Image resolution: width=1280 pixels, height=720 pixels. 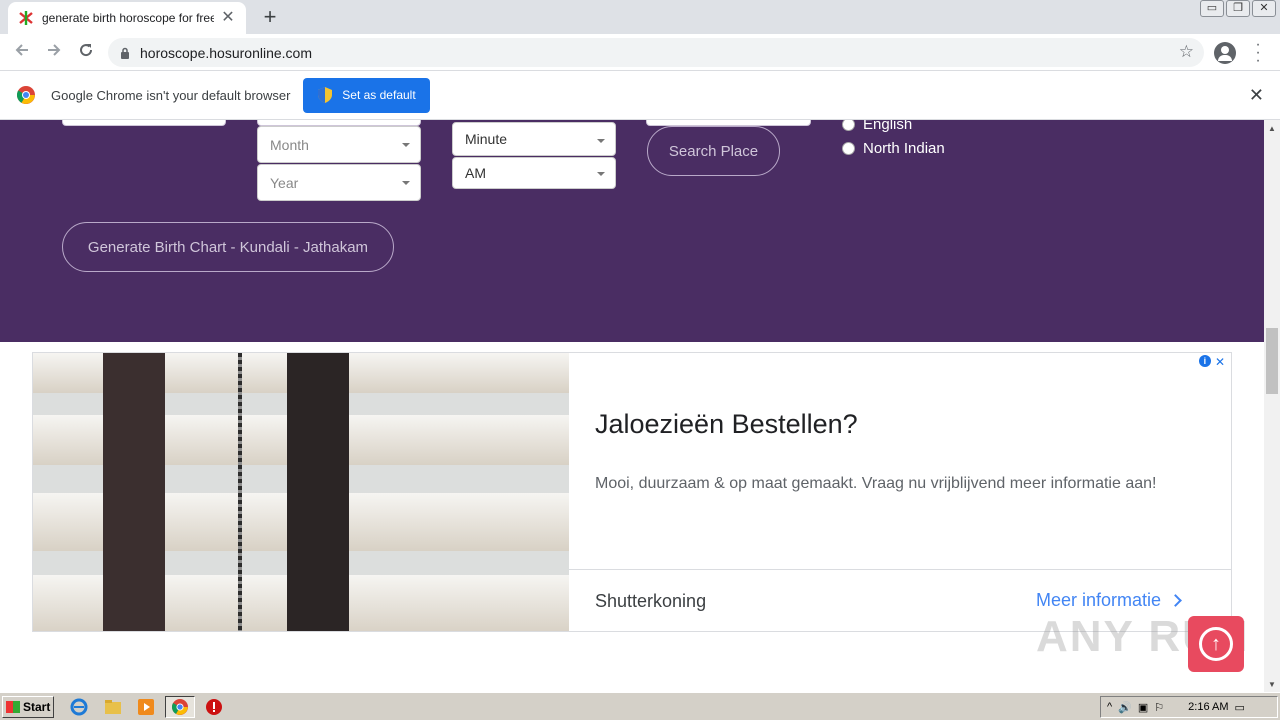 What do you see at coordinates (904, 148) in the screenshot?
I see `radio-label-north-indian: North Indian` at bounding box center [904, 148].